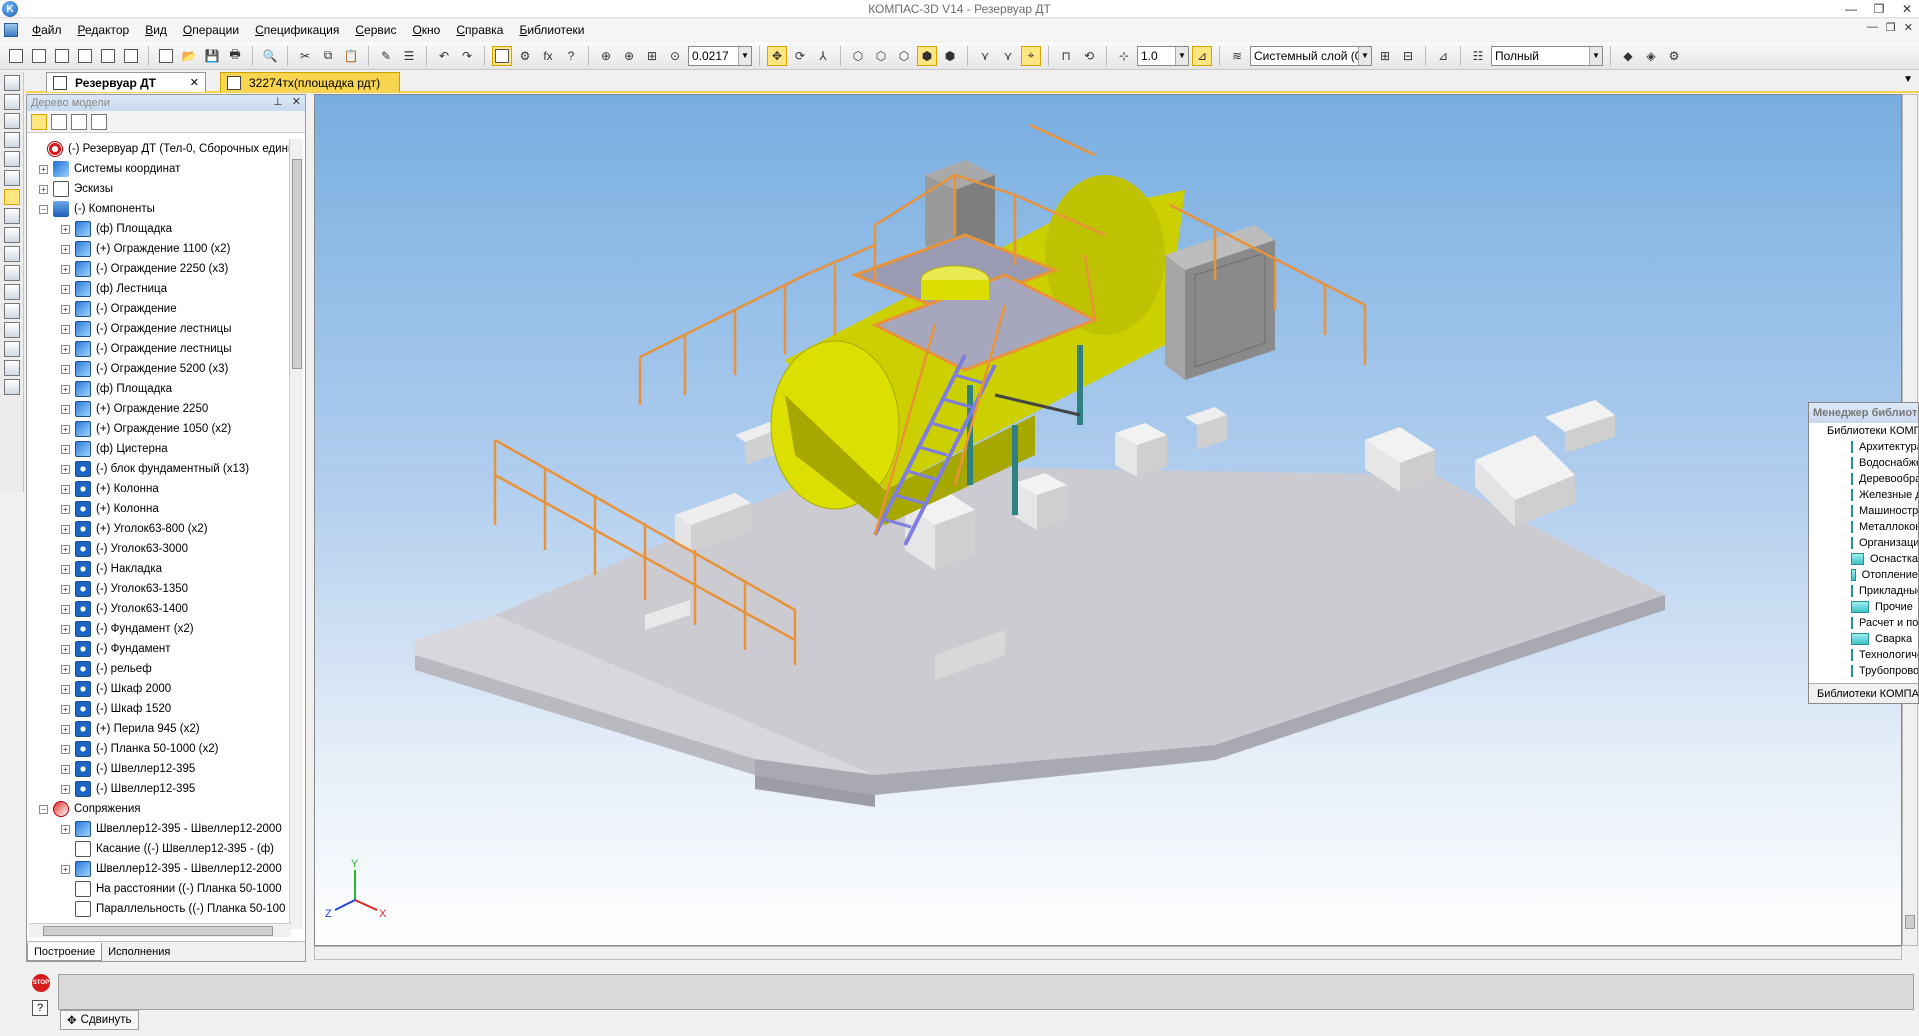 The height and width of the screenshot is (1036, 1919). Describe the element at coordinates (12, 311) in the screenshot. I see `tool-13-icon` at that location.